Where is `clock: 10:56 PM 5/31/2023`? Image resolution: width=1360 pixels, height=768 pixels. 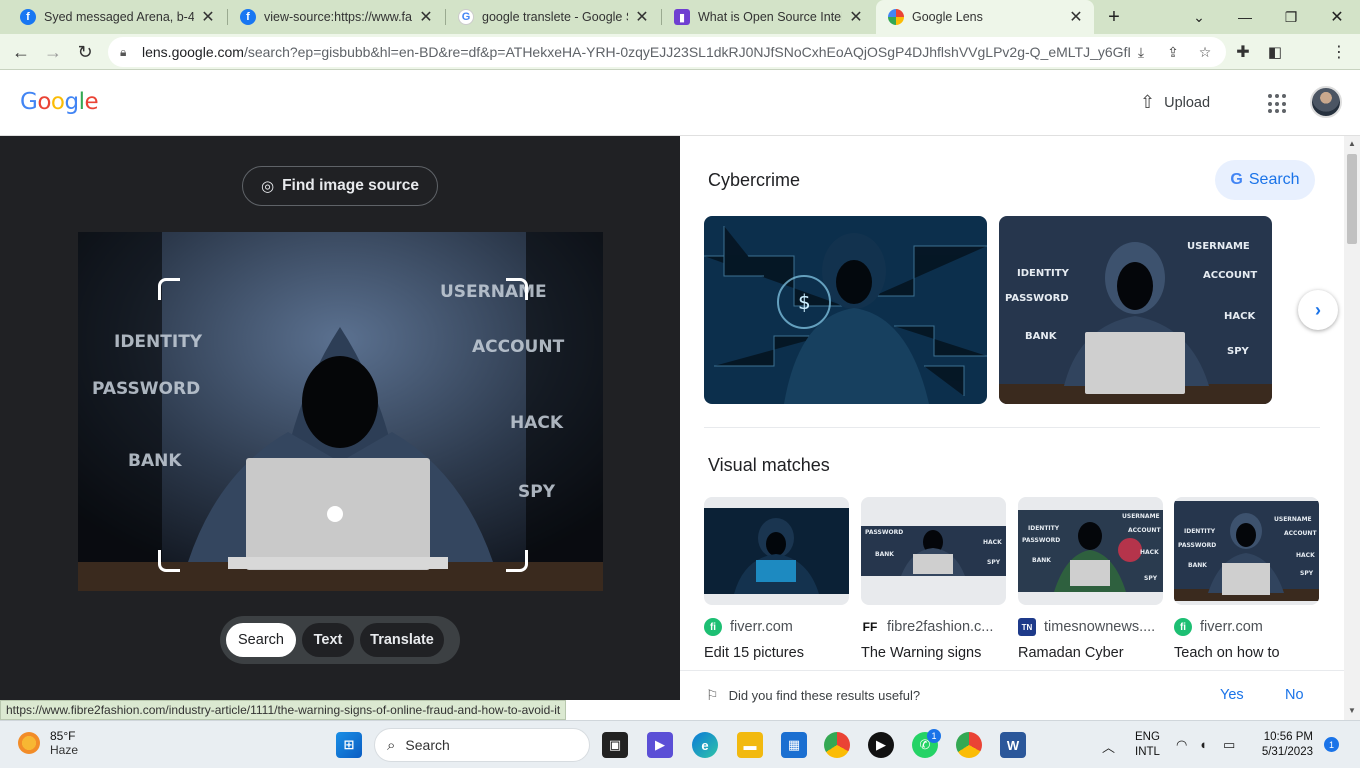
clock: 10:56 PM 5/31/2023 is located at coordinates (1281, 745).